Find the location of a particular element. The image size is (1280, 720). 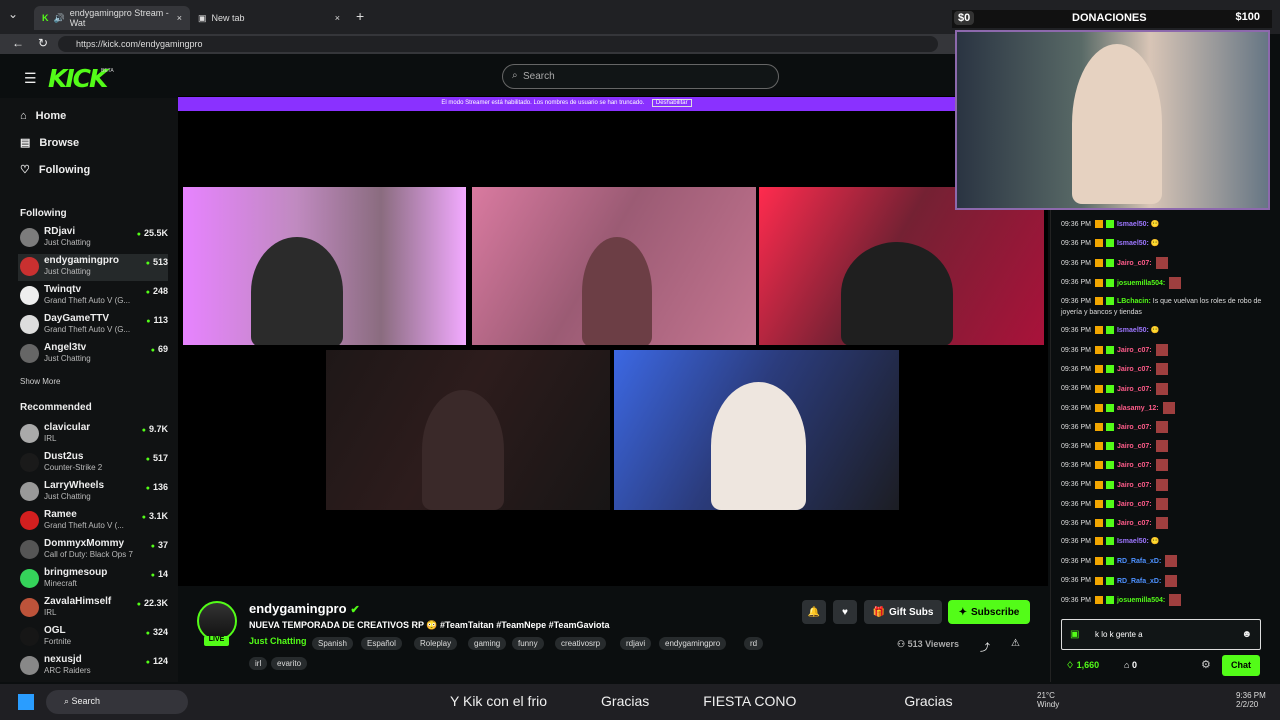

following-channel: TwinqtvGrand Theft Auto V (G...248 is located at coordinates (93, 296).